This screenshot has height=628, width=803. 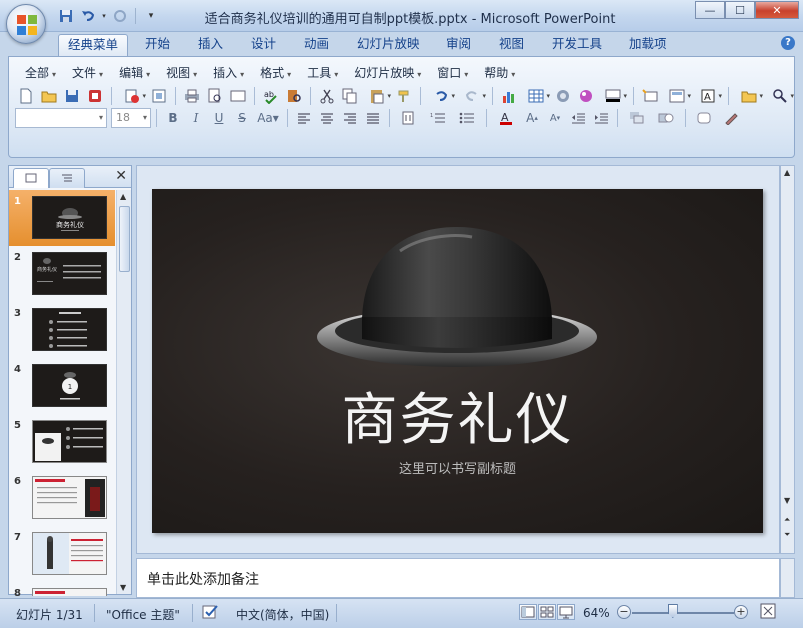 What do you see at coordinates (536, 96) in the screenshot?
I see `table-icon` at bounding box center [536, 96].